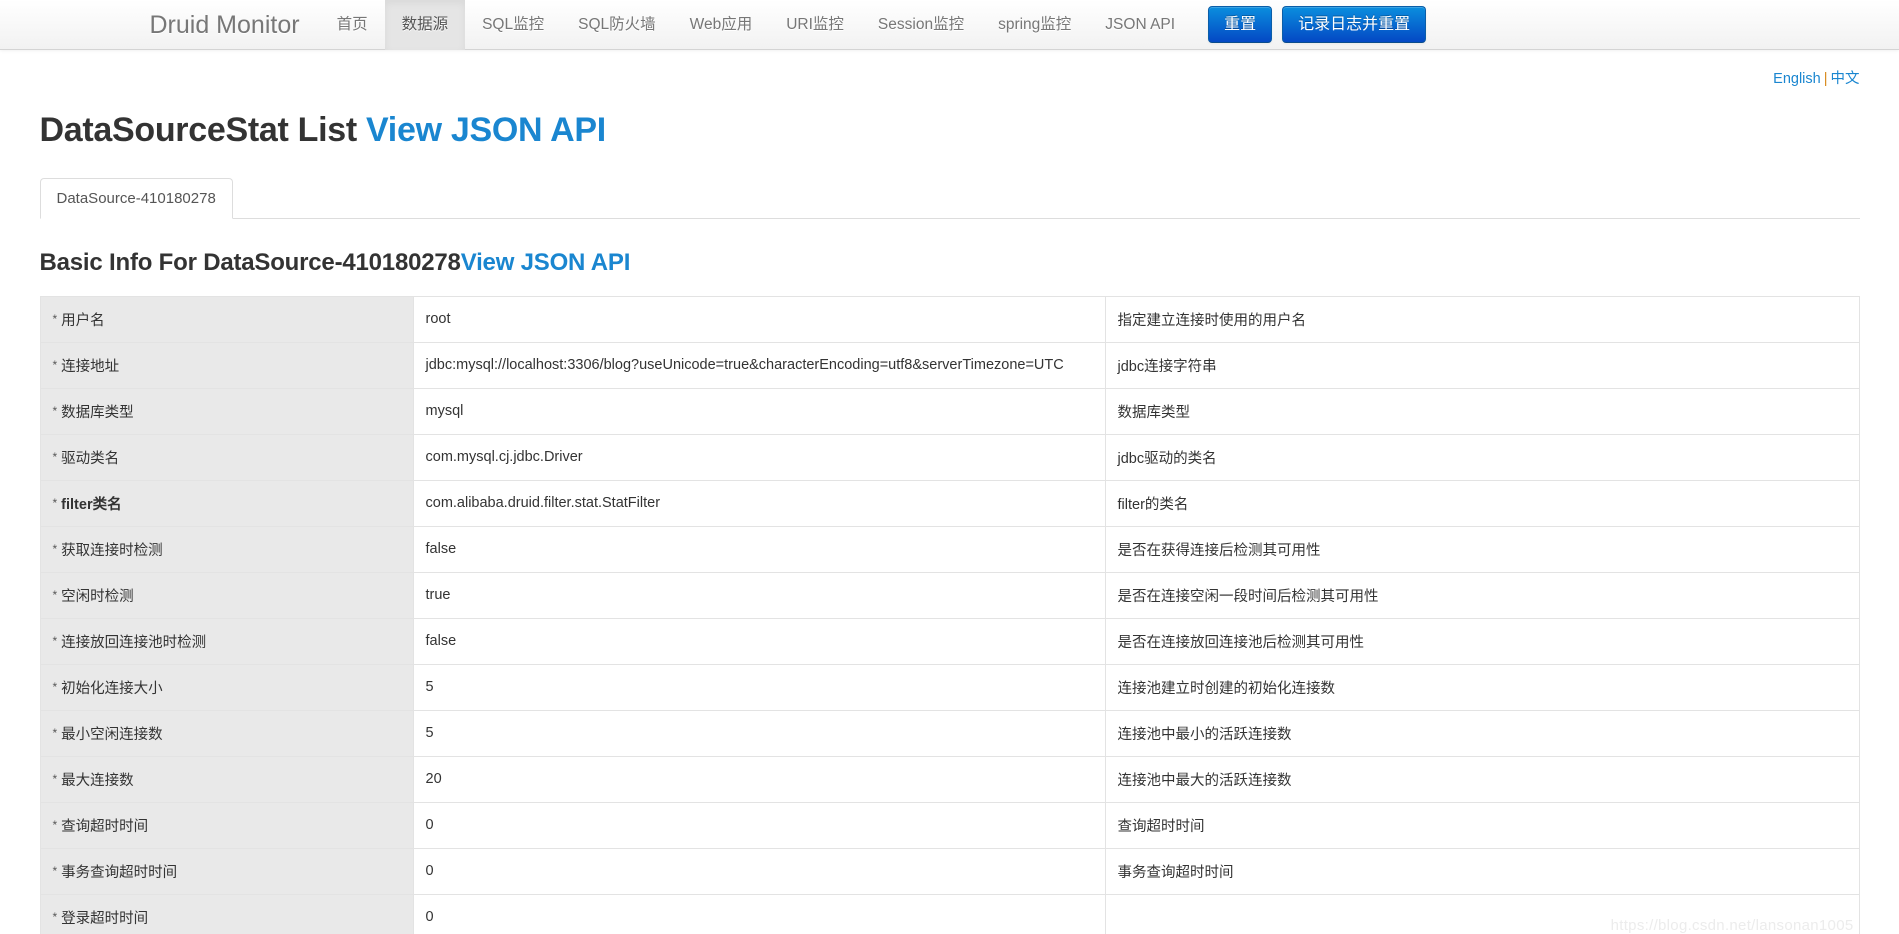 The width and height of the screenshot is (1899, 934). What do you see at coordinates (112, 550) in the screenshot?
I see `row-label-text: 获取连接时检测` at bounding box center [112, 550].